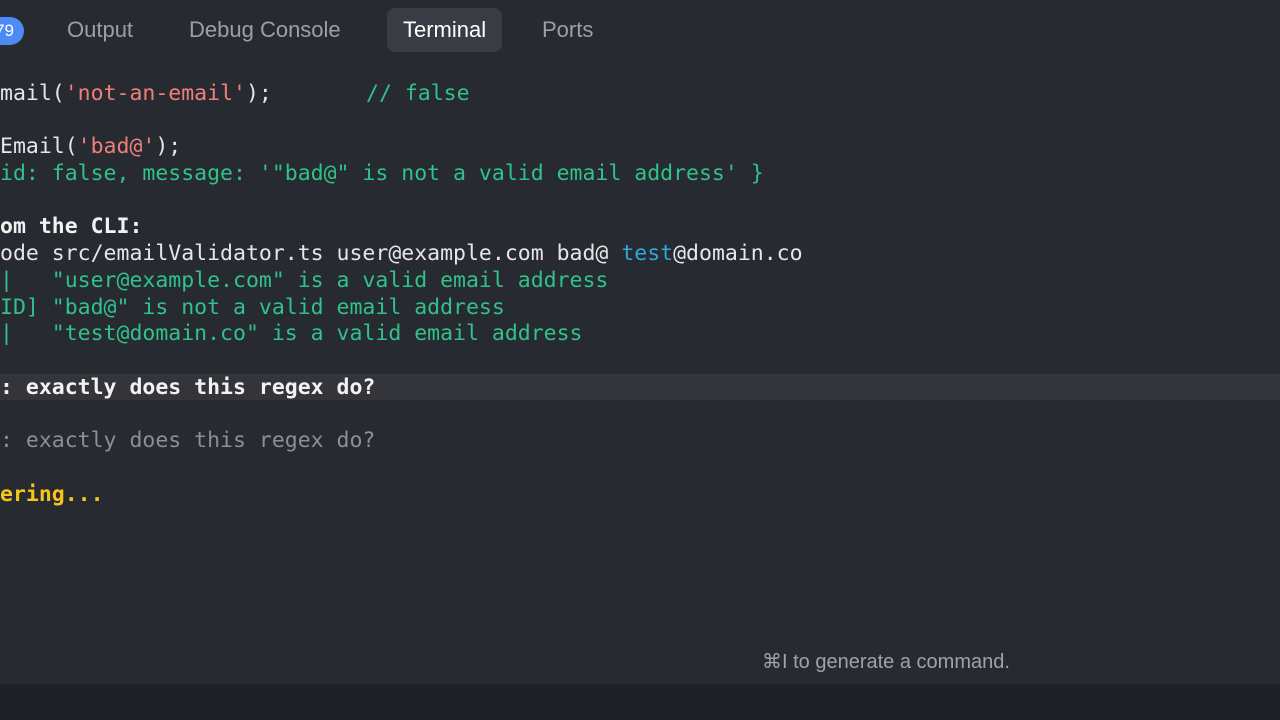  I want to click on panel-tab-bar: 79 Output Debug Console Terminal Ports, so click(640, 31).